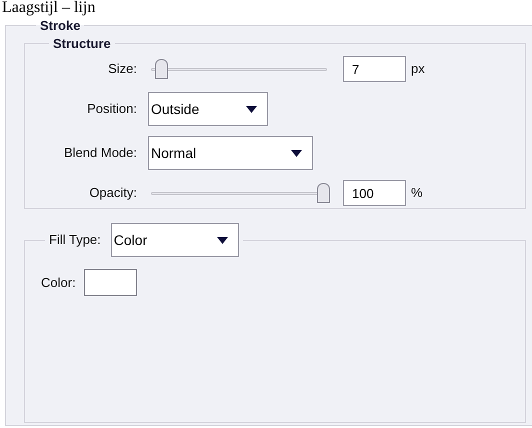 The image size is (532, 428). I want to click on unit-label: px, so click(418, 69).